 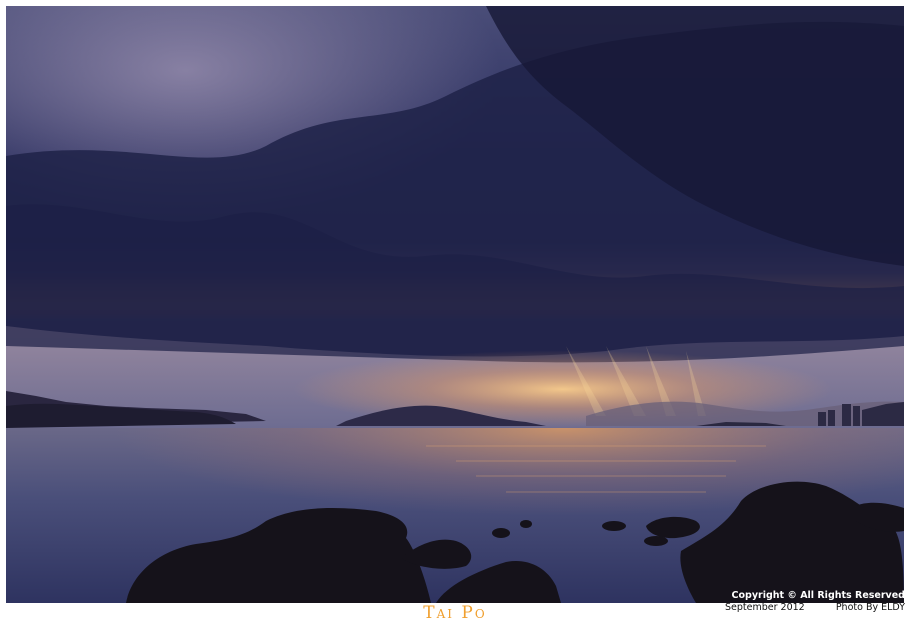 What do you see at coordinates (818, 595) in the screenshot?
I see `copyright-notice: Copyright © All Rights Reserved` at bounding box center [818, 595].